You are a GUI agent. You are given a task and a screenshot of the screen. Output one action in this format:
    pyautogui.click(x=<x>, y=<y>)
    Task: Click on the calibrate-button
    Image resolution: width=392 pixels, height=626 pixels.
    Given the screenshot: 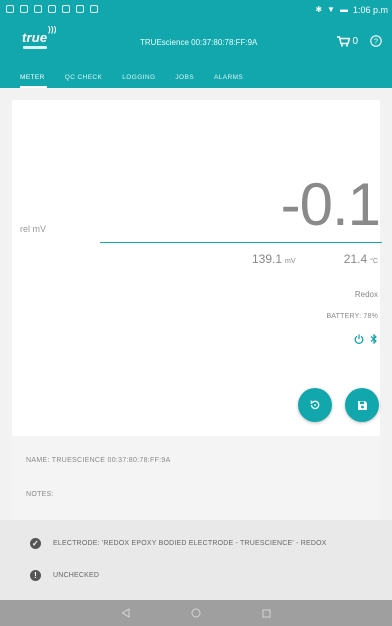 What is the action you would take?
    pyautogui.click(x=315, y=405)
    